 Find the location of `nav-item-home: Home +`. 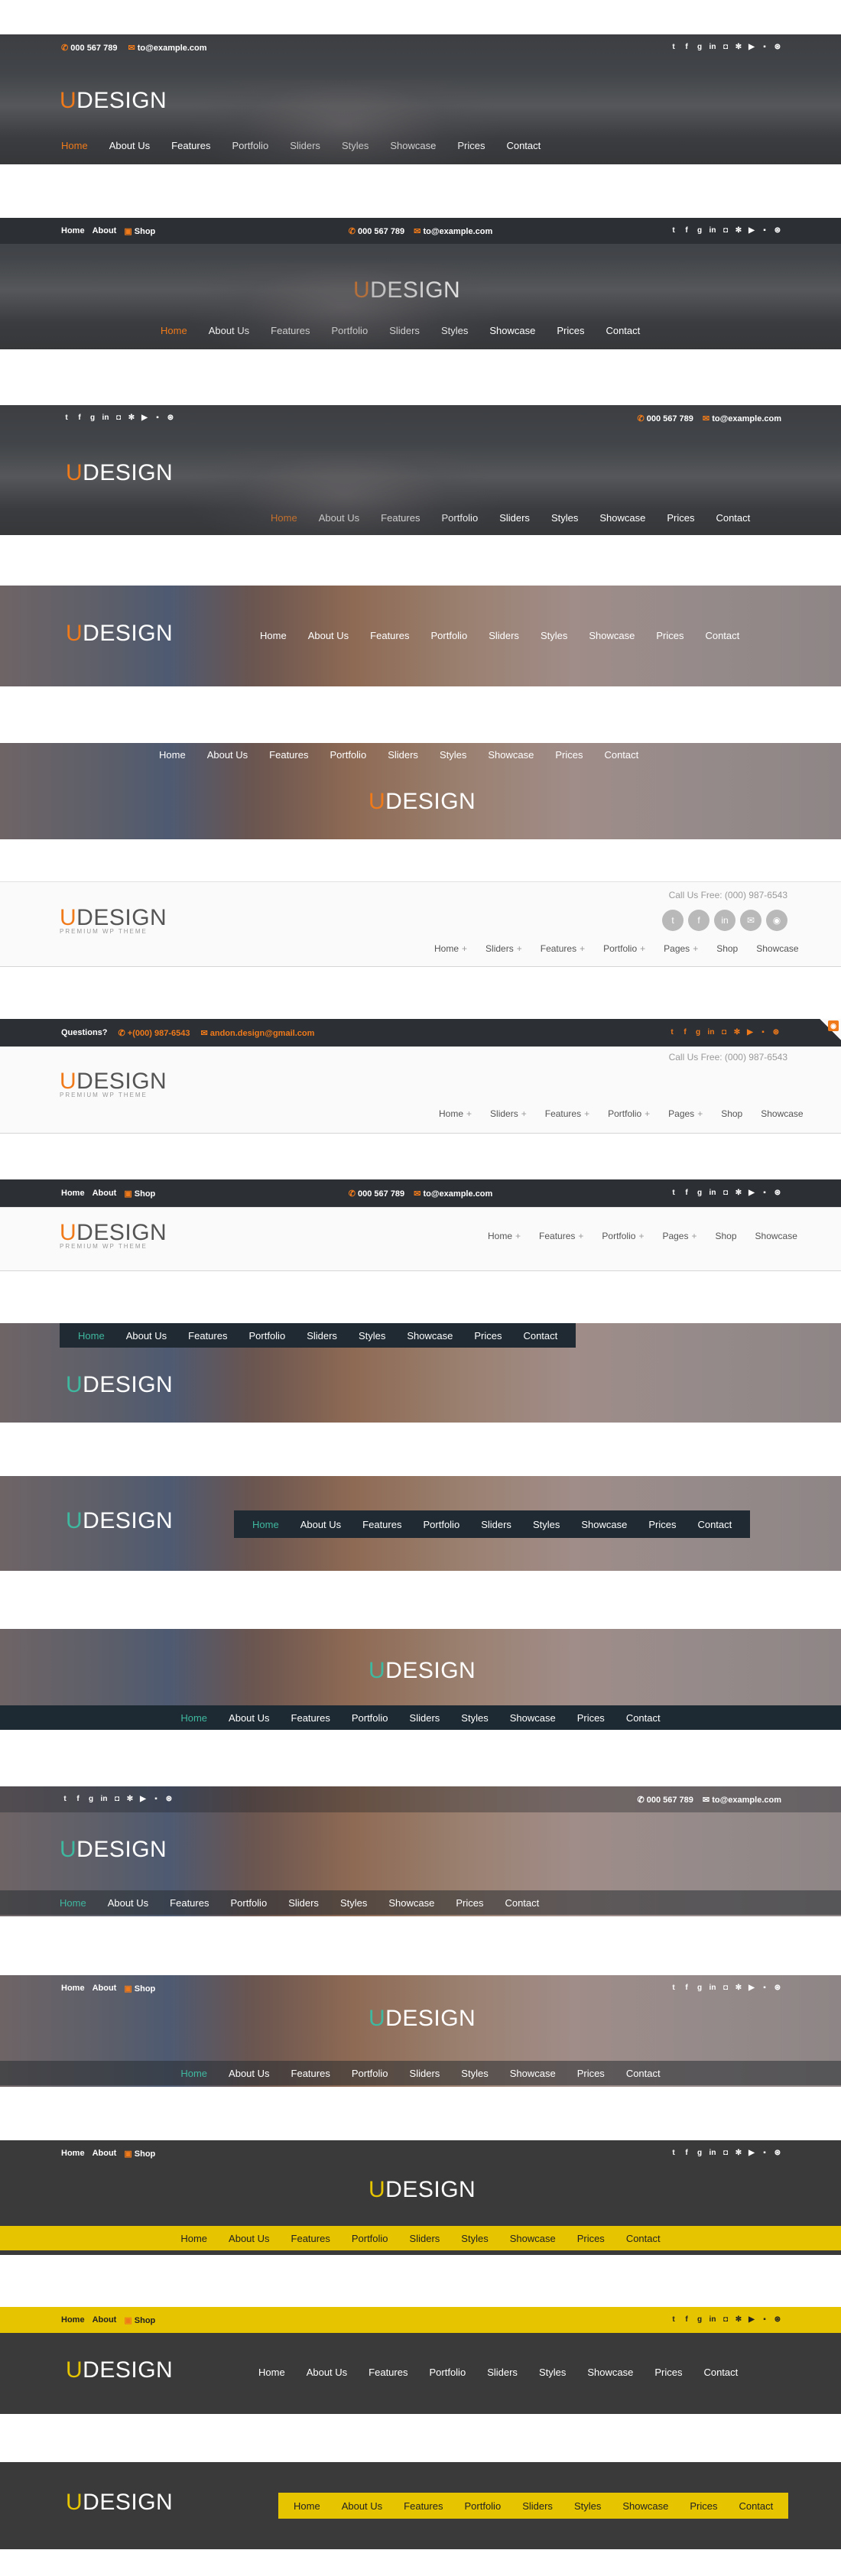

nav-item-home: Home + is located at coordinates (450, 948).